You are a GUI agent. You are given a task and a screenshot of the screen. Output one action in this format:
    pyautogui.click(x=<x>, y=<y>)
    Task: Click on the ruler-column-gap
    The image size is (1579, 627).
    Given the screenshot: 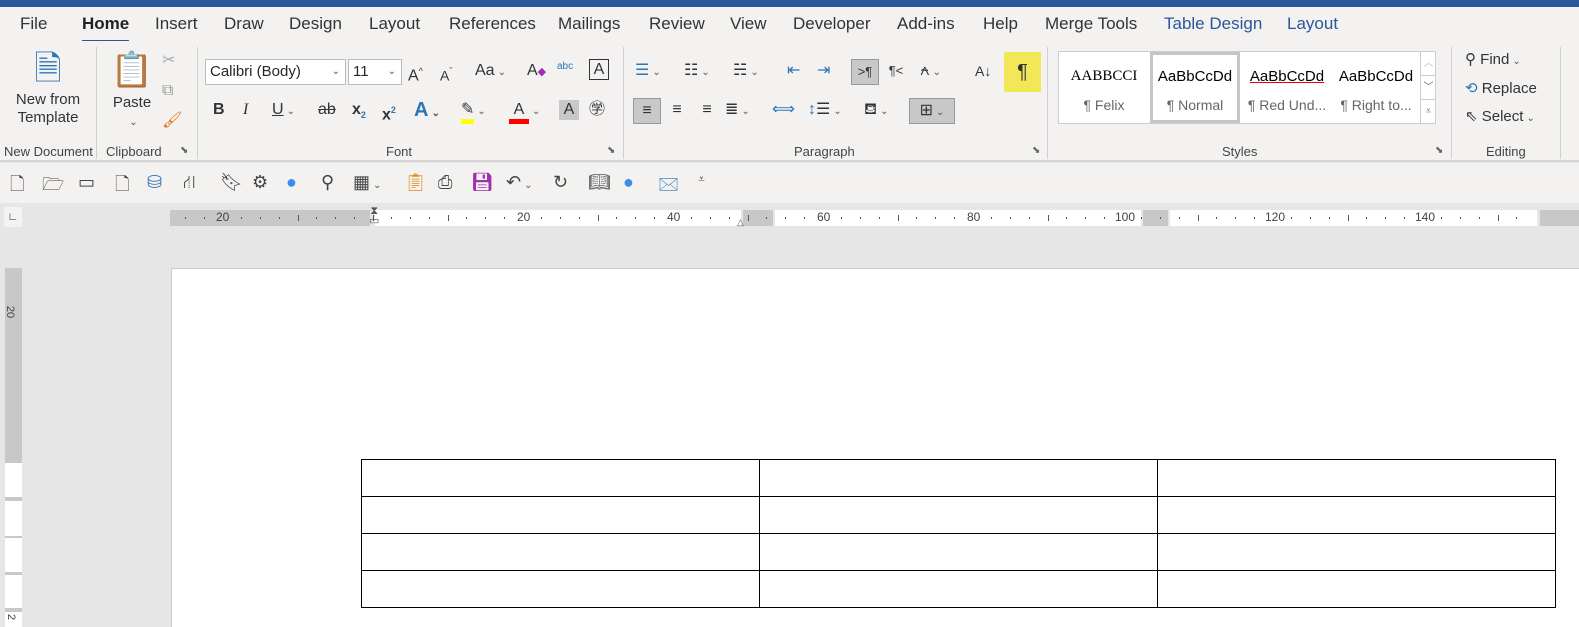 What is the action you would take?
    pyautogui.click(x=1155, y=218)
    